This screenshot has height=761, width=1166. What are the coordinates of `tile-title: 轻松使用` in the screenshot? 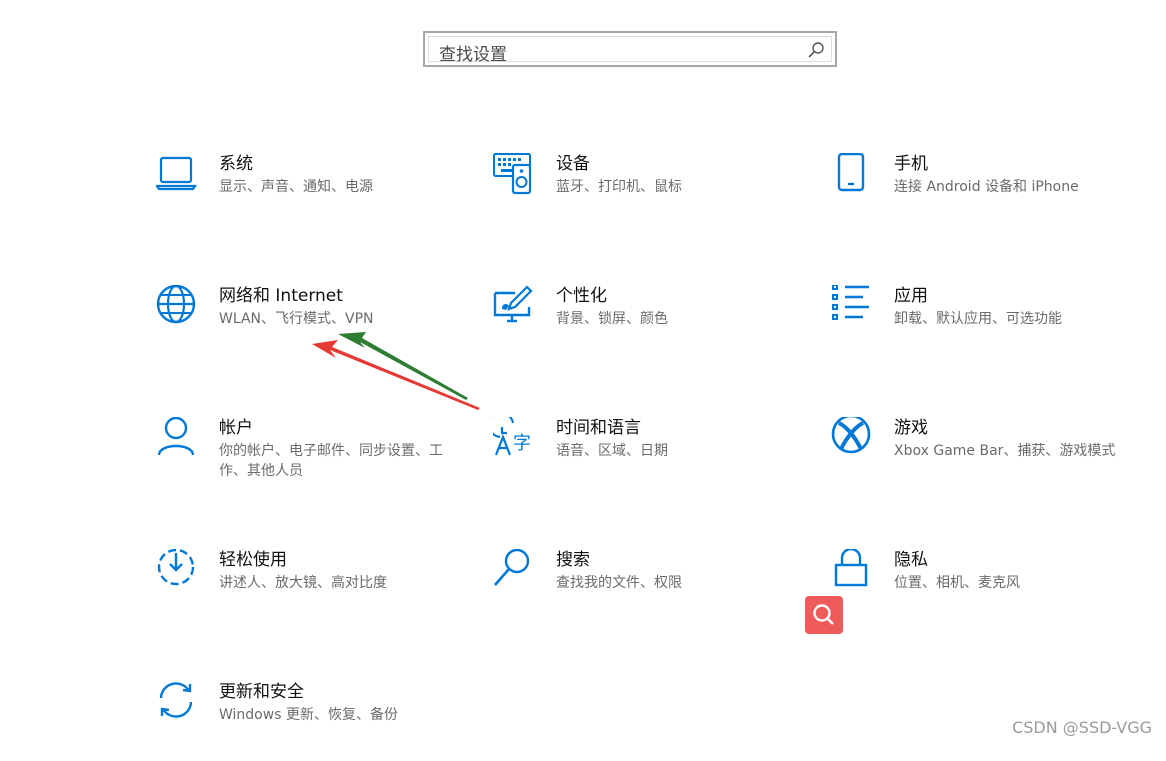 It's located at (253, 560).